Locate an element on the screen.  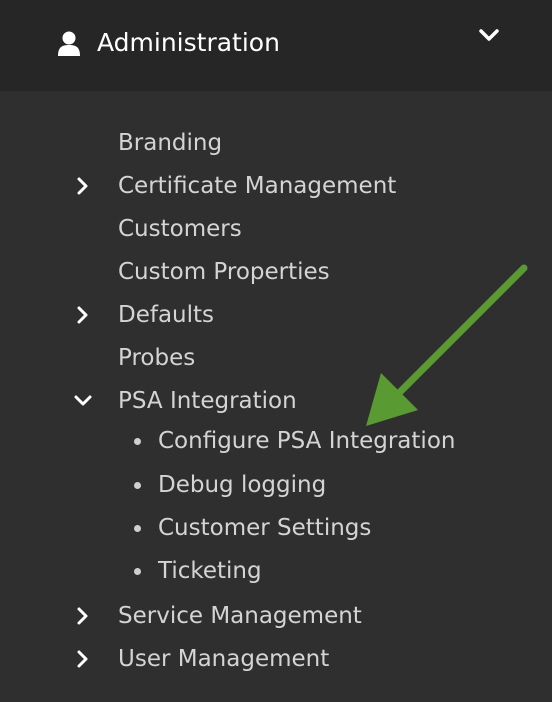
menu-item-label: Probes is located at coordinates (157, 358).